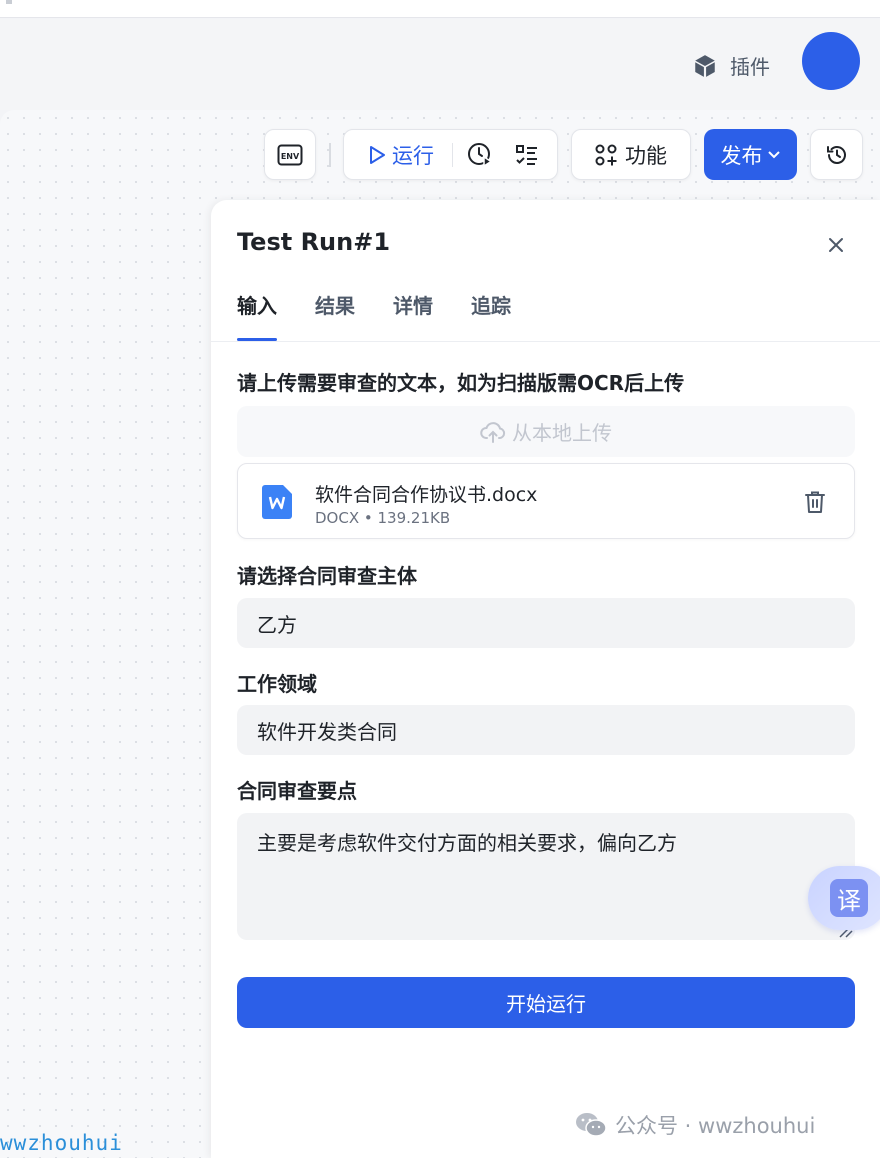 The image size is (880, 1158). Describe the element at coordinates (773, 154) in the screenshot. I see `chevron-down-icon` at that location.